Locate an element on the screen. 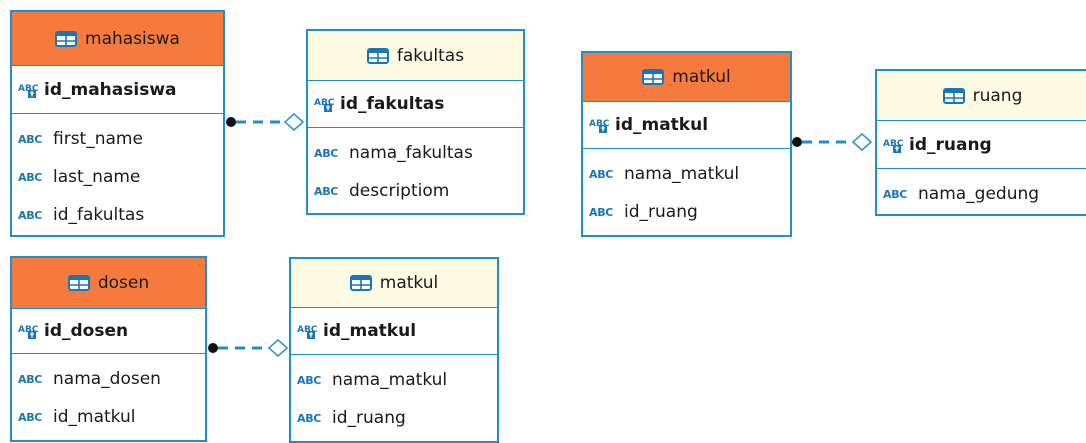 The image size is (1086, 443). relationship-matkul-ruang is located at coordinates (832, 142).